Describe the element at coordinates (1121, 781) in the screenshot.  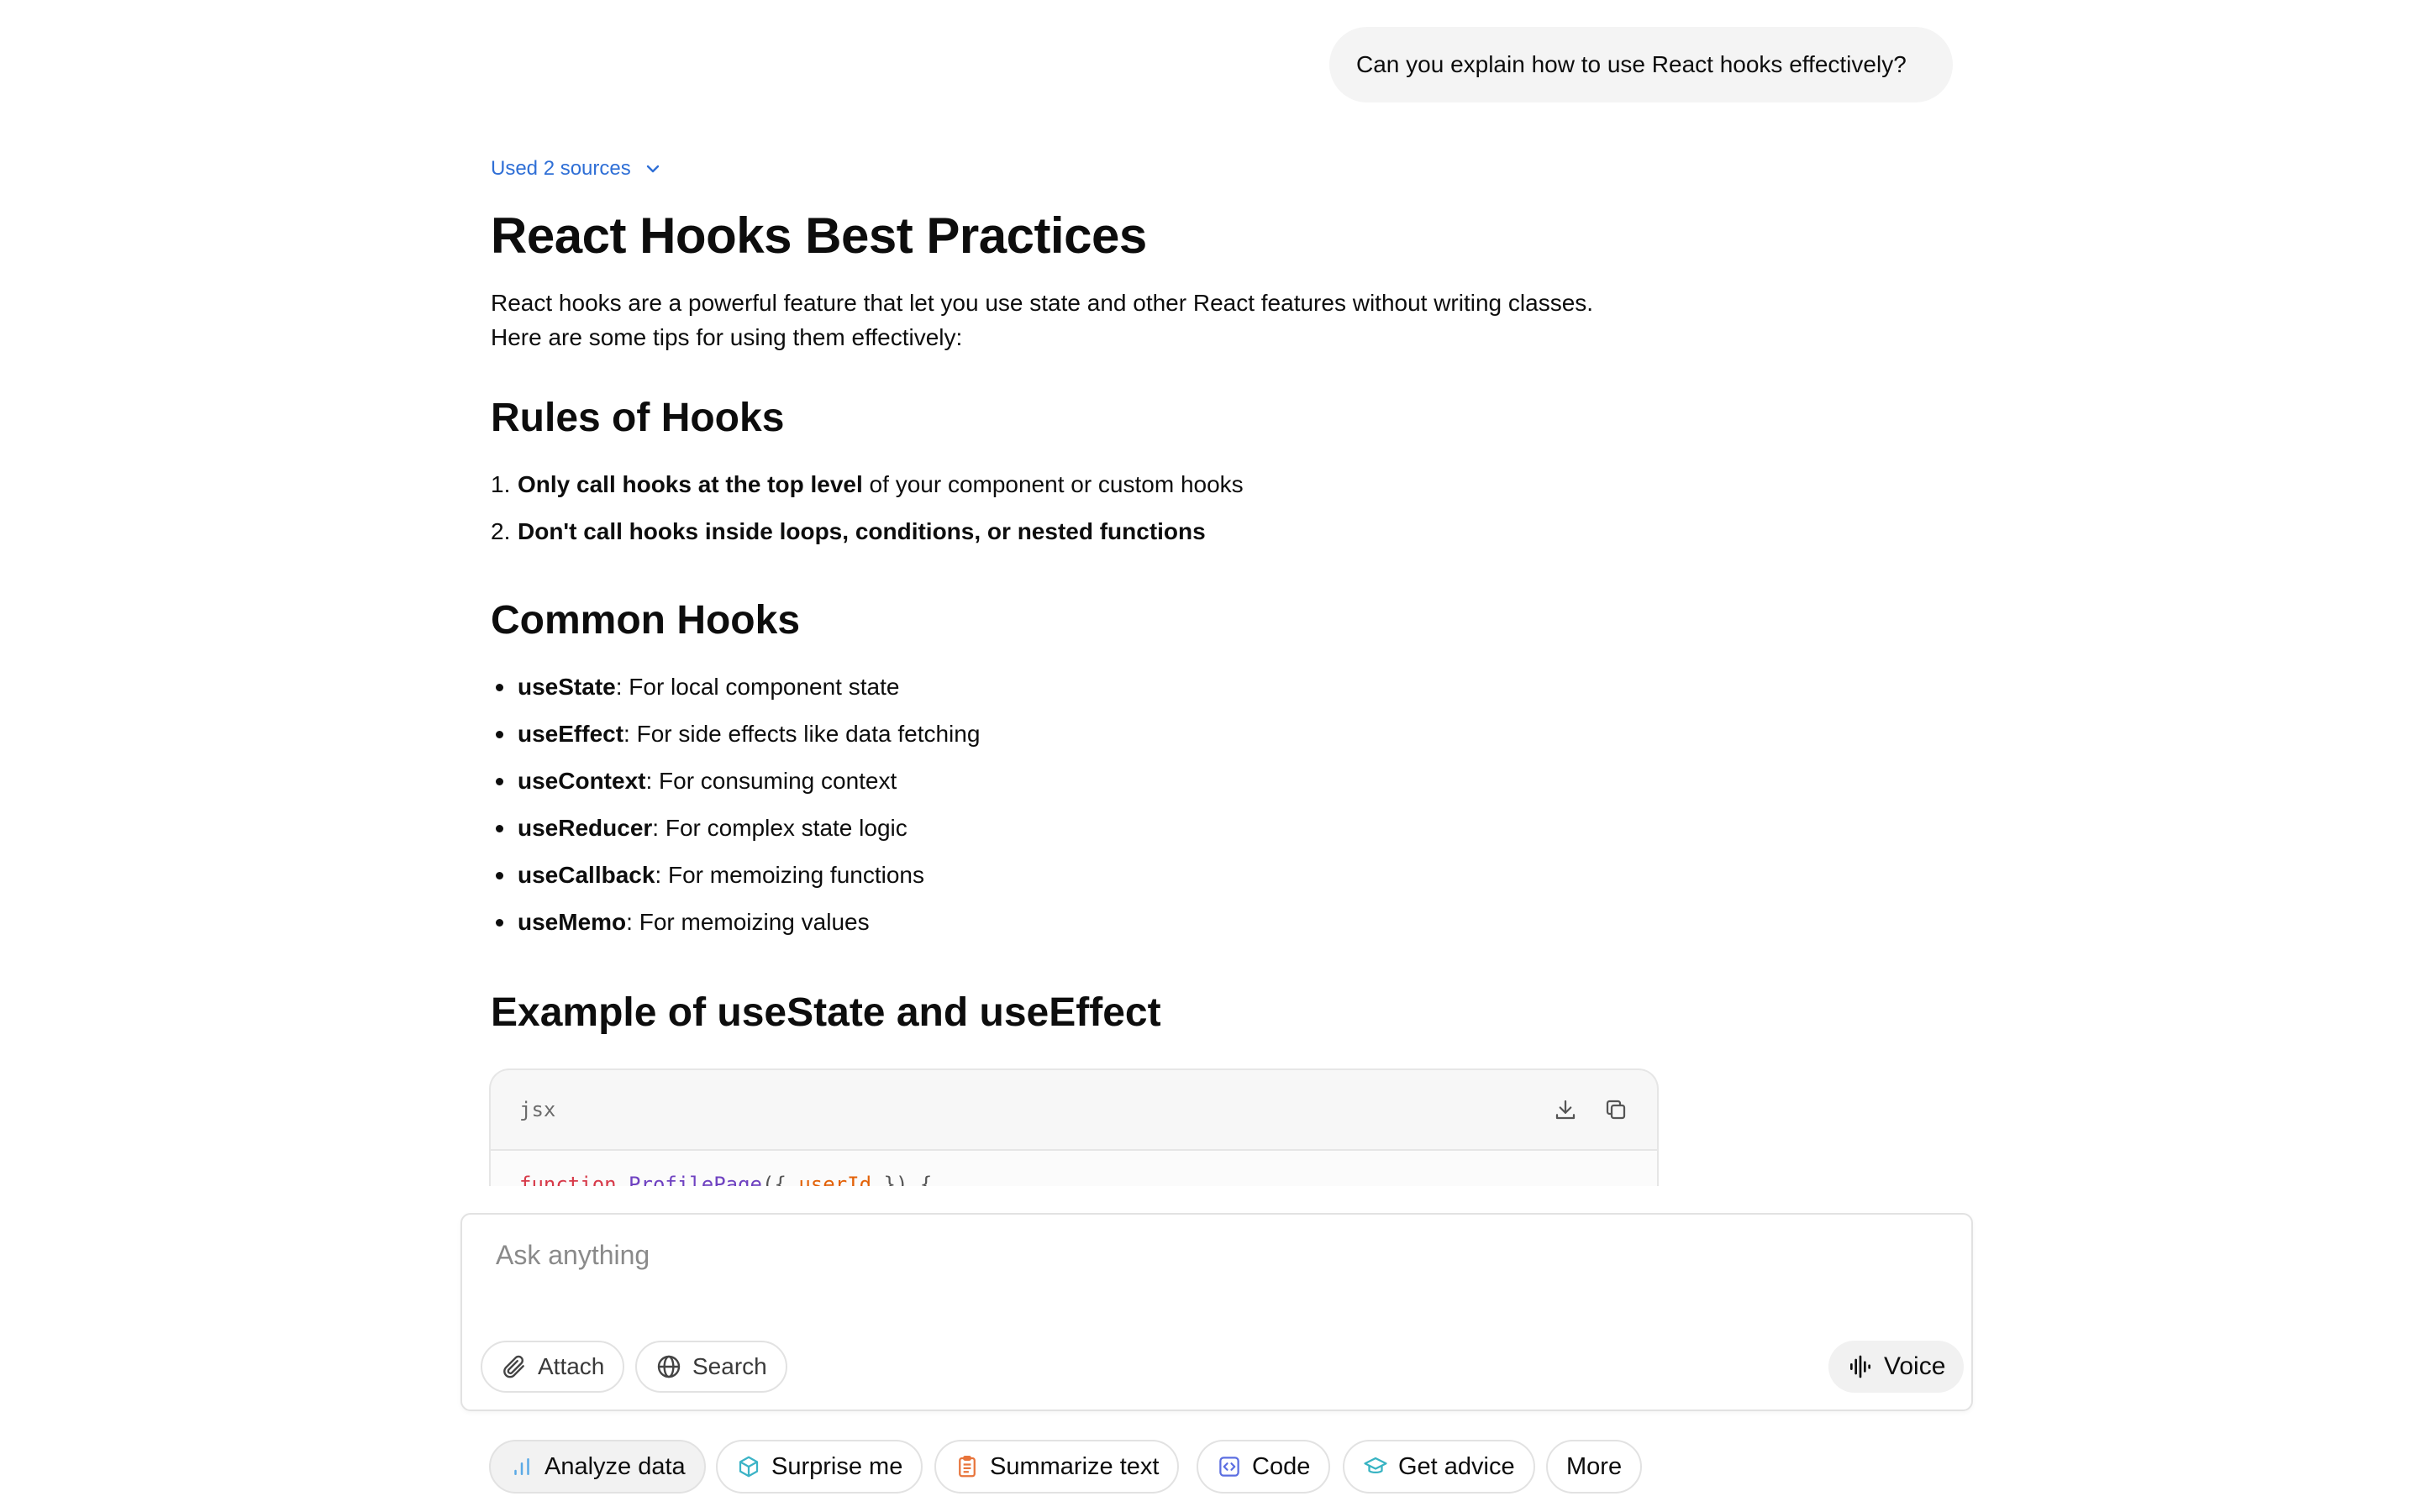
I see `list-item: useContext: For consuming context` at that location.